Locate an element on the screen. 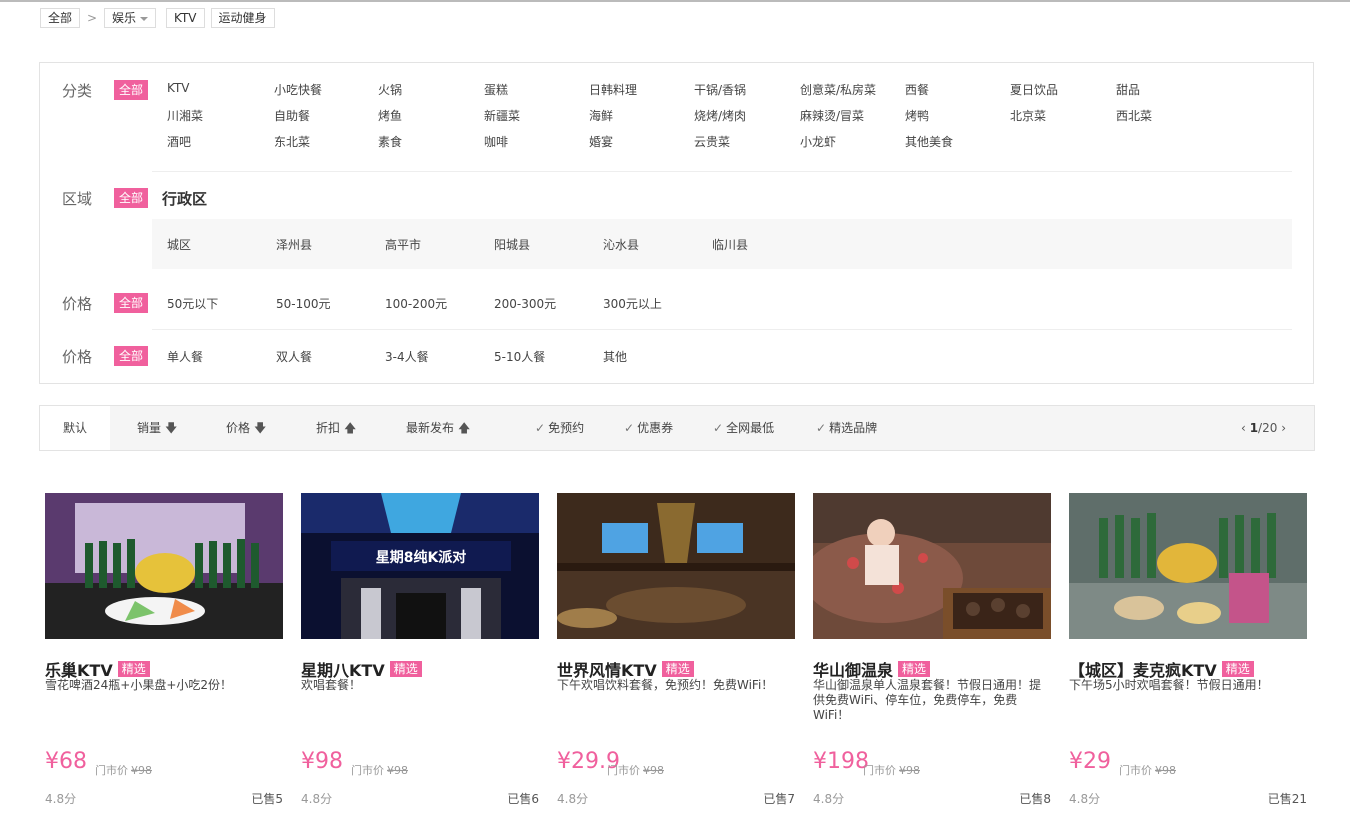 The width and height of the screenshot is (1350, 815). product-sold-count: 已售8 is located at coordinates (1035, 799).